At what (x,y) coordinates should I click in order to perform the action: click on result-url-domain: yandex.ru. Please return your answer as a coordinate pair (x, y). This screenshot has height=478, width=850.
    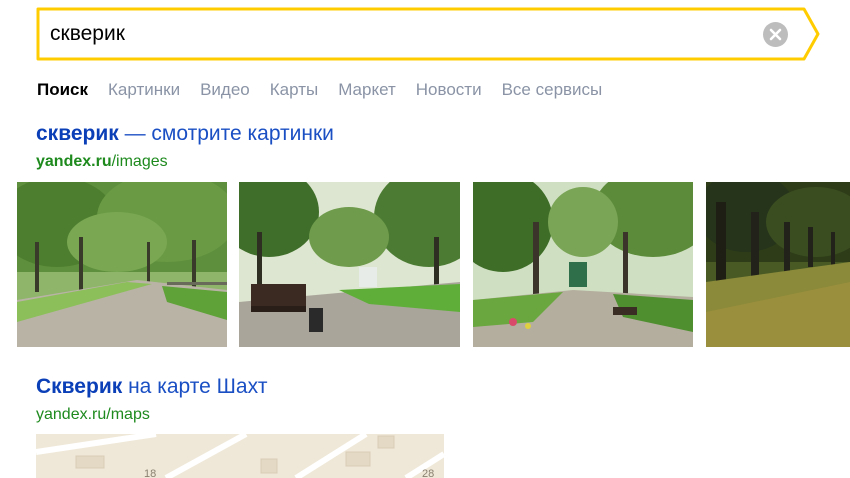
    Looking at the image, I should click on (74, 161).